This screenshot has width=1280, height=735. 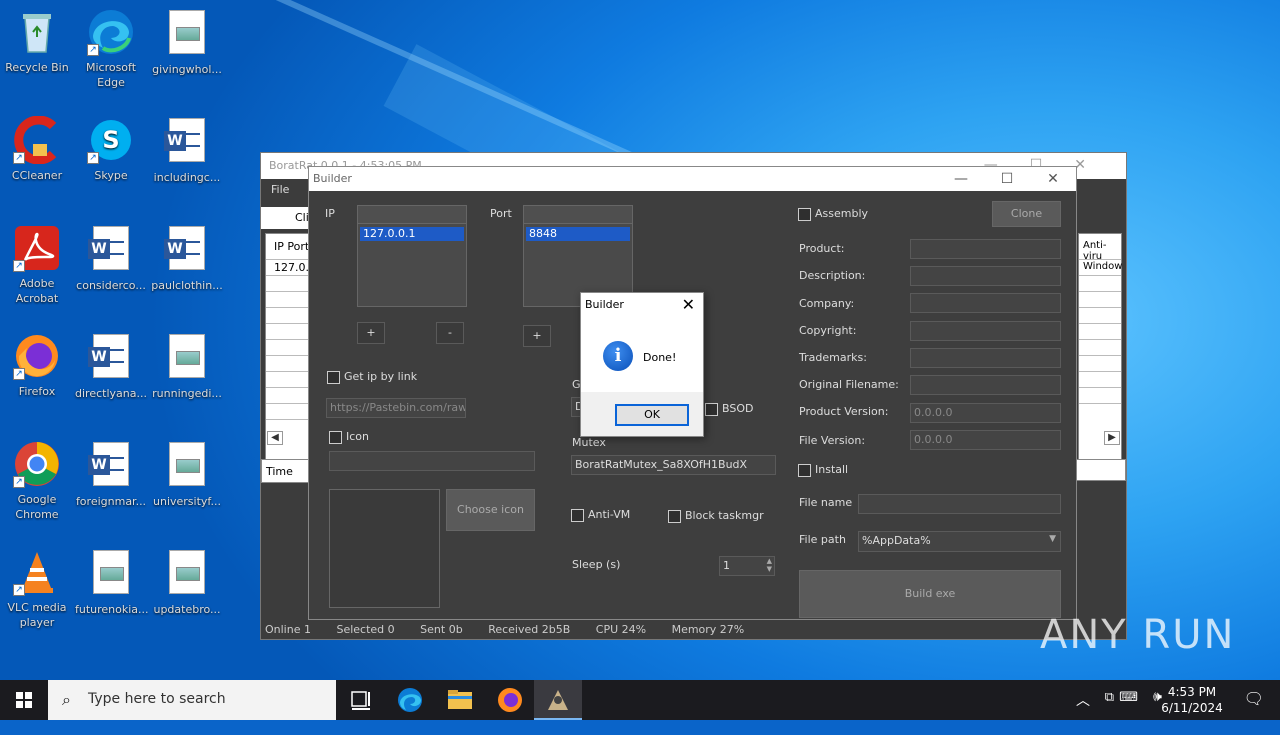 What do you see at coordinates (961, 179) in the screenshot?
I see `minimize-icon: —` at bounding box center [961, 179].